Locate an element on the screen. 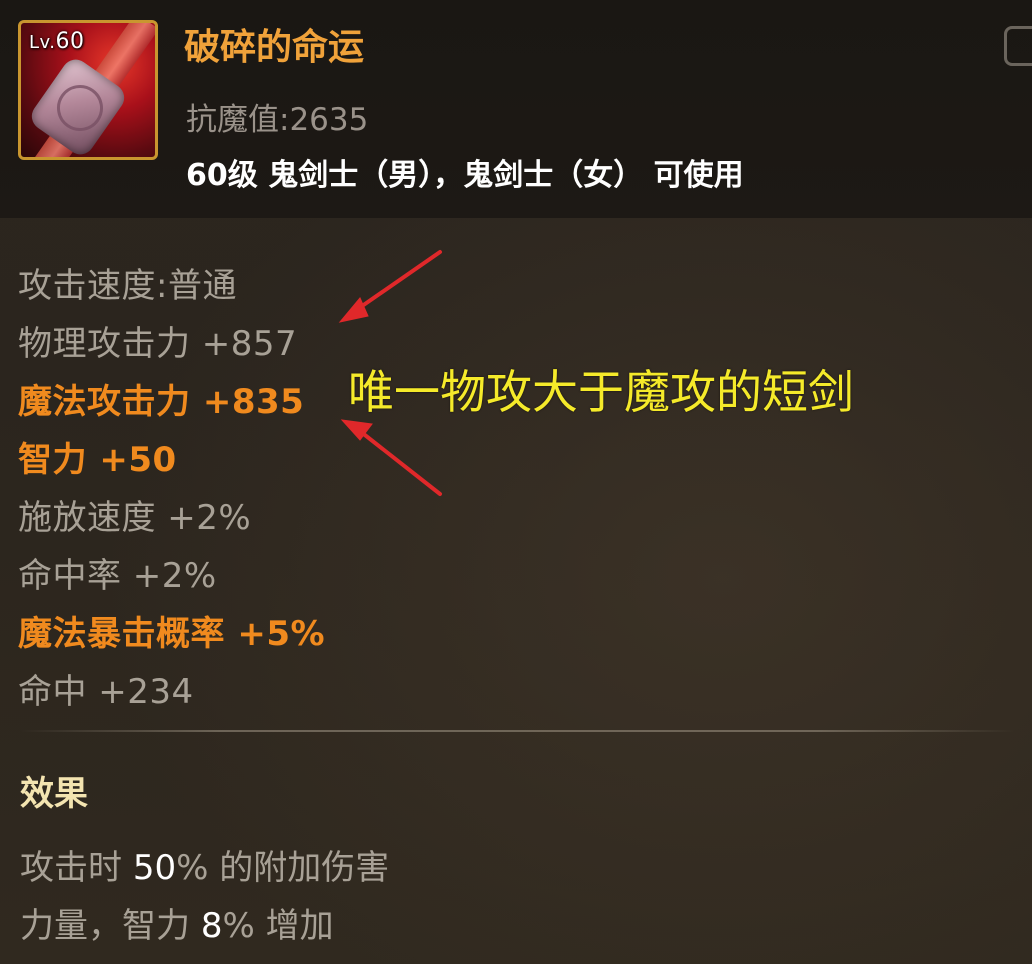 Image resolution: width=1032 pixels, height=964 pixels. effect-line-2: 力量，智力 8% 增加 is located at coordinates (177, 926).